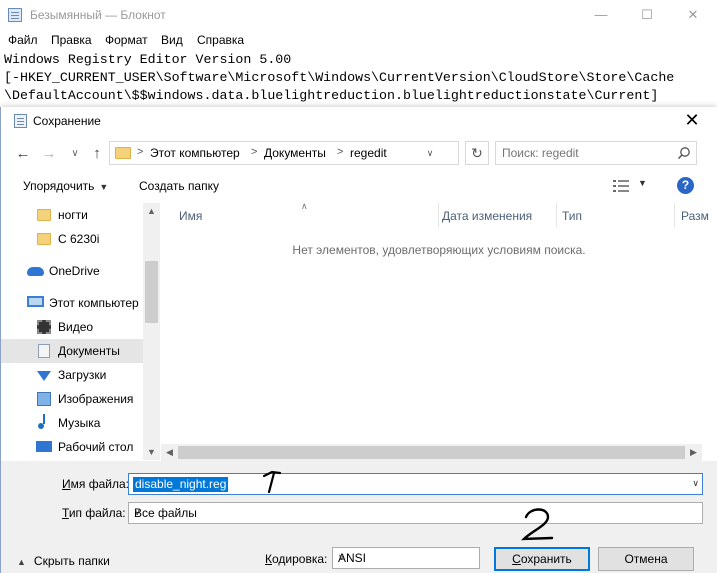 The width and height of the screenshot is (717, 573). I want to click on nav-item-label: OneDrive, so click(74, 271).